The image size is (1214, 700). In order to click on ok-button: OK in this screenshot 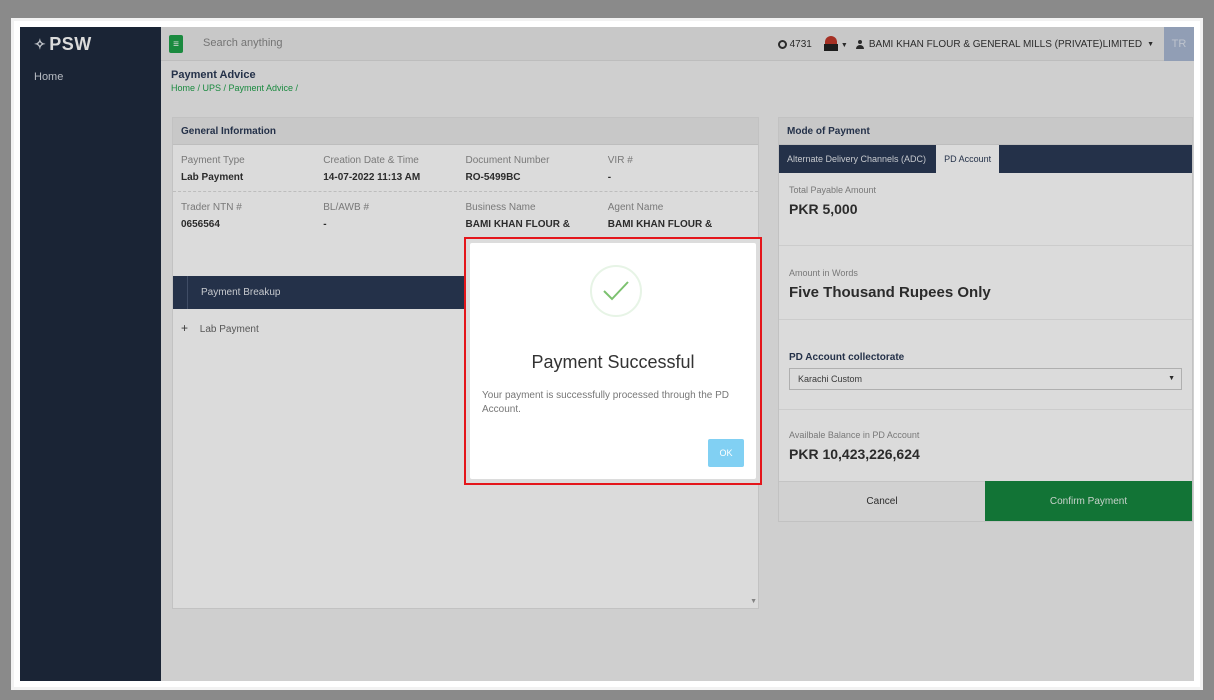, I will do `click(726, 453)`.